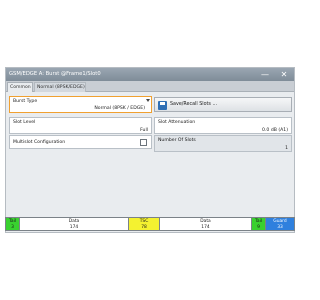 The image size is (320, 300). What do you see at coordinates (275, 130) in the screenshot?
I see `slot-attenuation-value: 0.0 dB (A1)` at bounding box center [275, 130].